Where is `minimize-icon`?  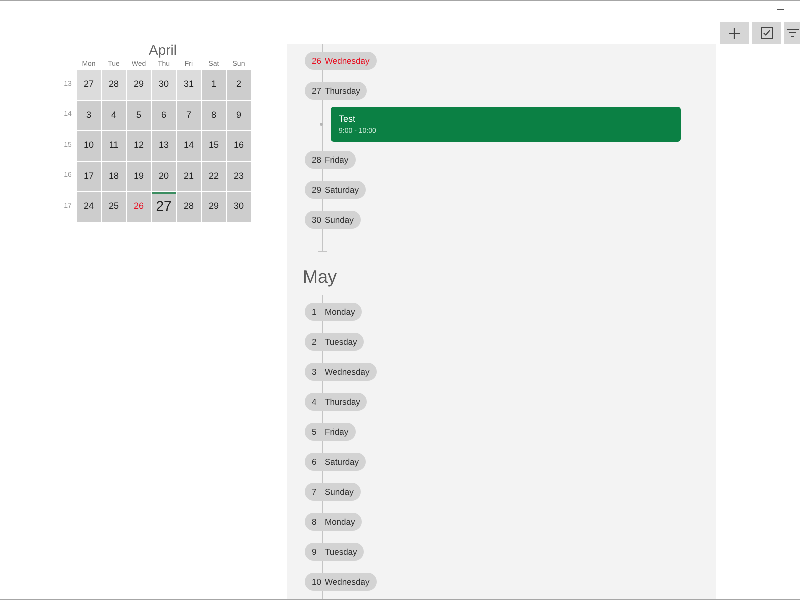 minimize-icon is located at coordinates (780, 9).